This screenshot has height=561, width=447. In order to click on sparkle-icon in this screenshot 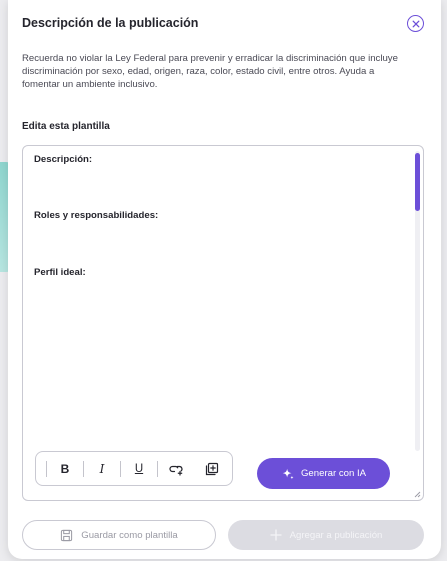, I will do `click(288, 473)`.